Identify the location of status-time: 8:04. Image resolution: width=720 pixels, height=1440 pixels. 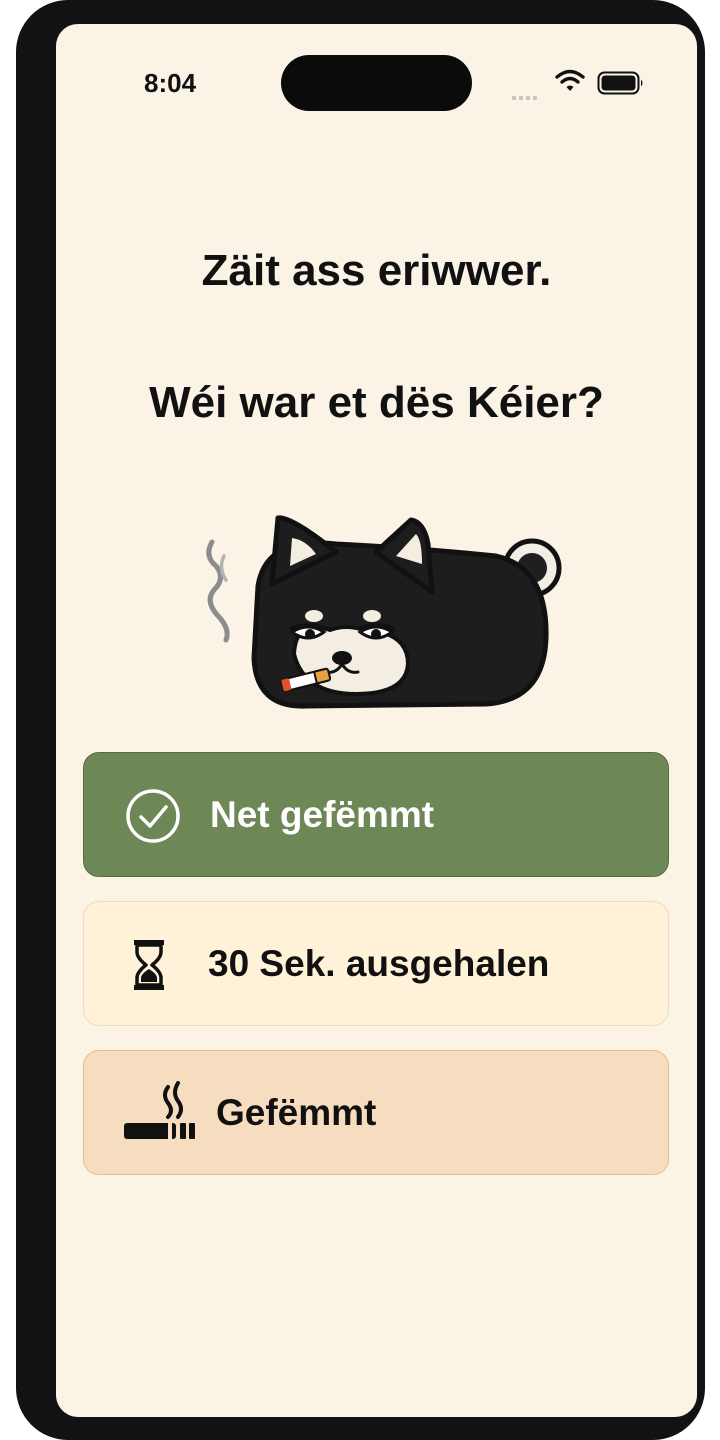
(170, 83).